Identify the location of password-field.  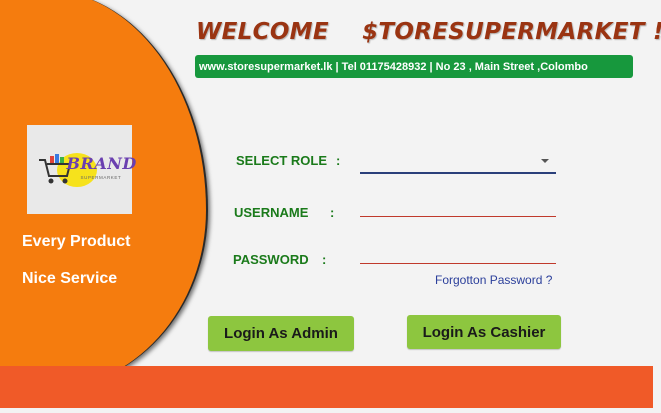
(458, 254).